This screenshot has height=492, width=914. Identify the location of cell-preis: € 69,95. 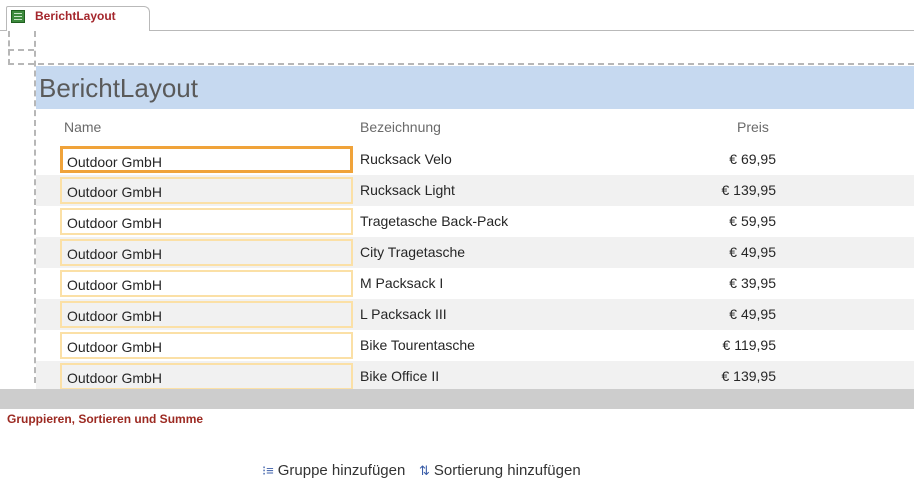
(716, 159).